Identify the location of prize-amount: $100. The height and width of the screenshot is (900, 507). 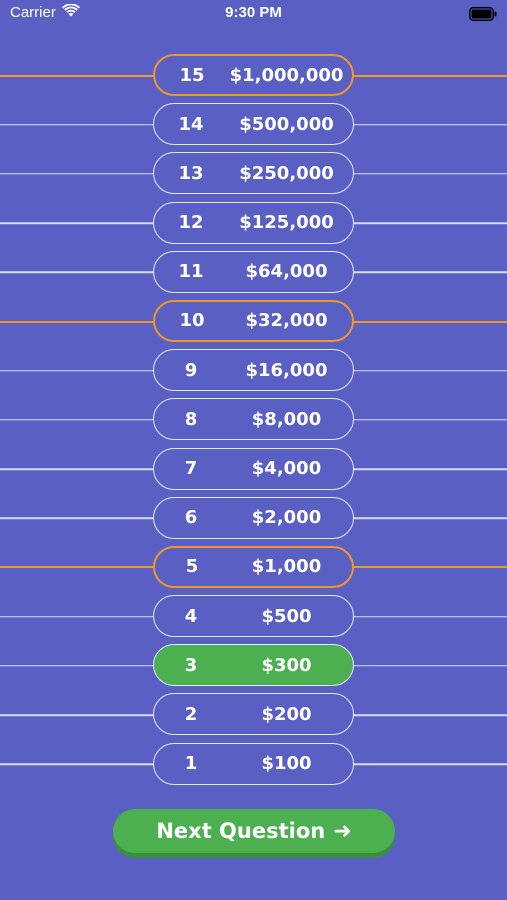
(286, 764).